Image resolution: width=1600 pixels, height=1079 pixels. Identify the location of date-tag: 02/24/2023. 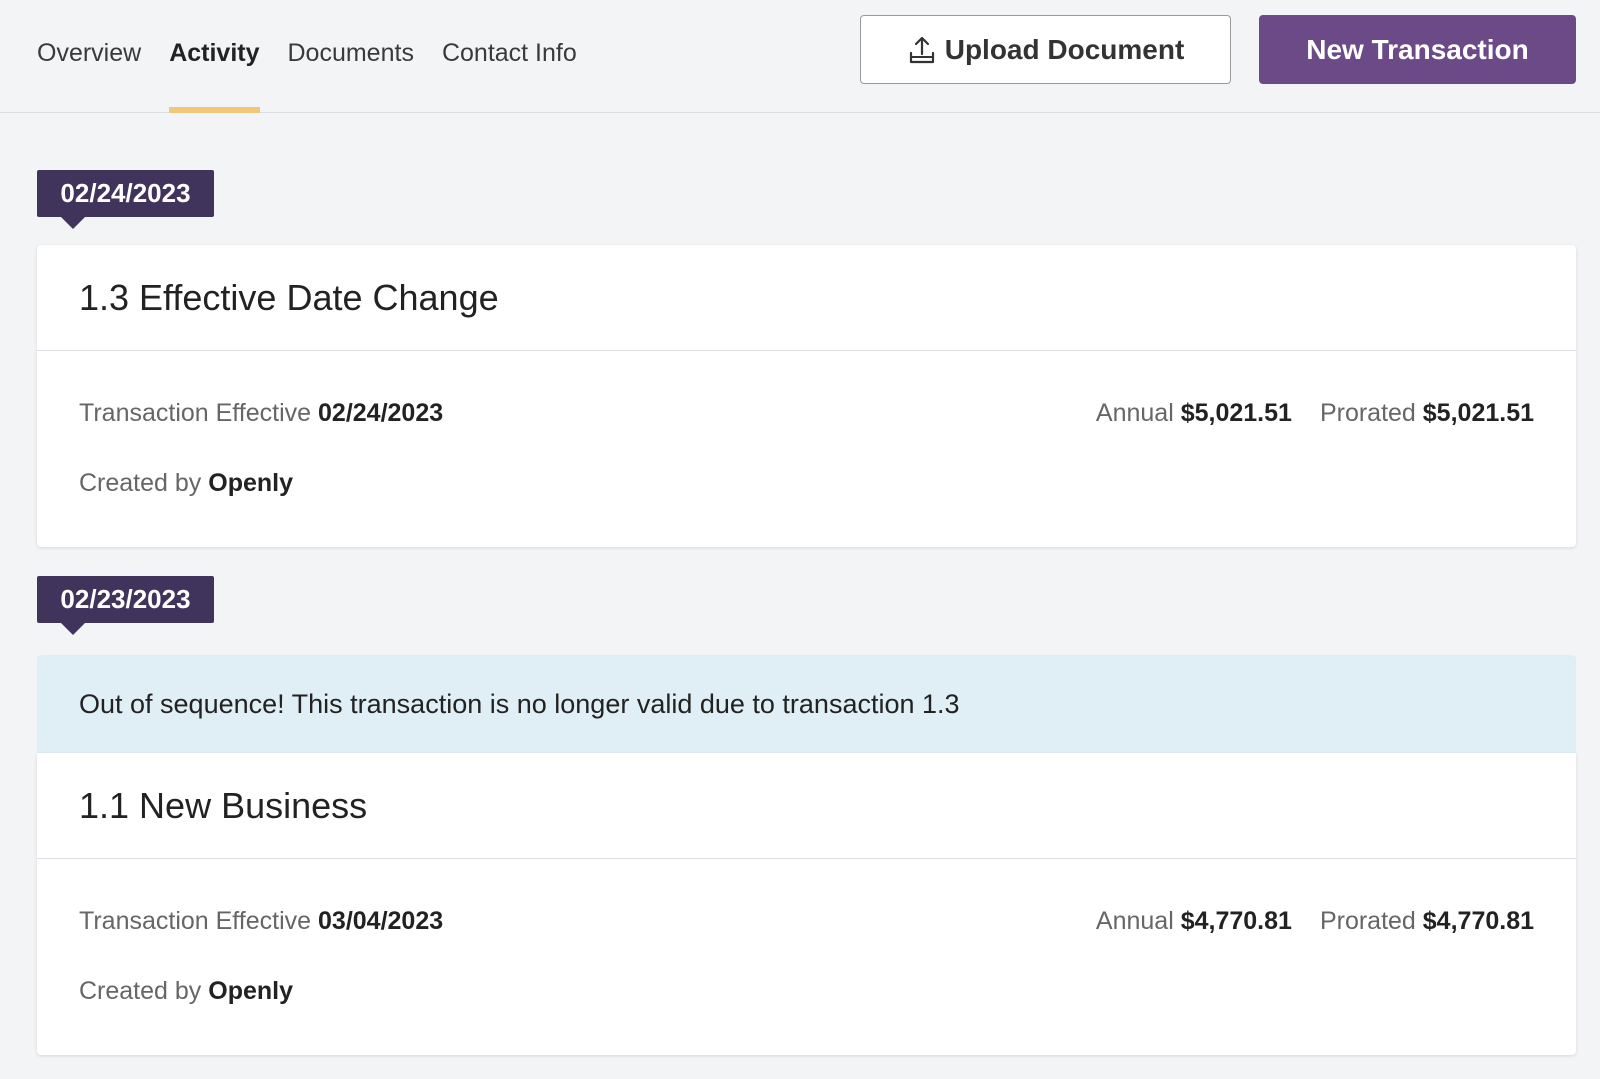
(125, 199).